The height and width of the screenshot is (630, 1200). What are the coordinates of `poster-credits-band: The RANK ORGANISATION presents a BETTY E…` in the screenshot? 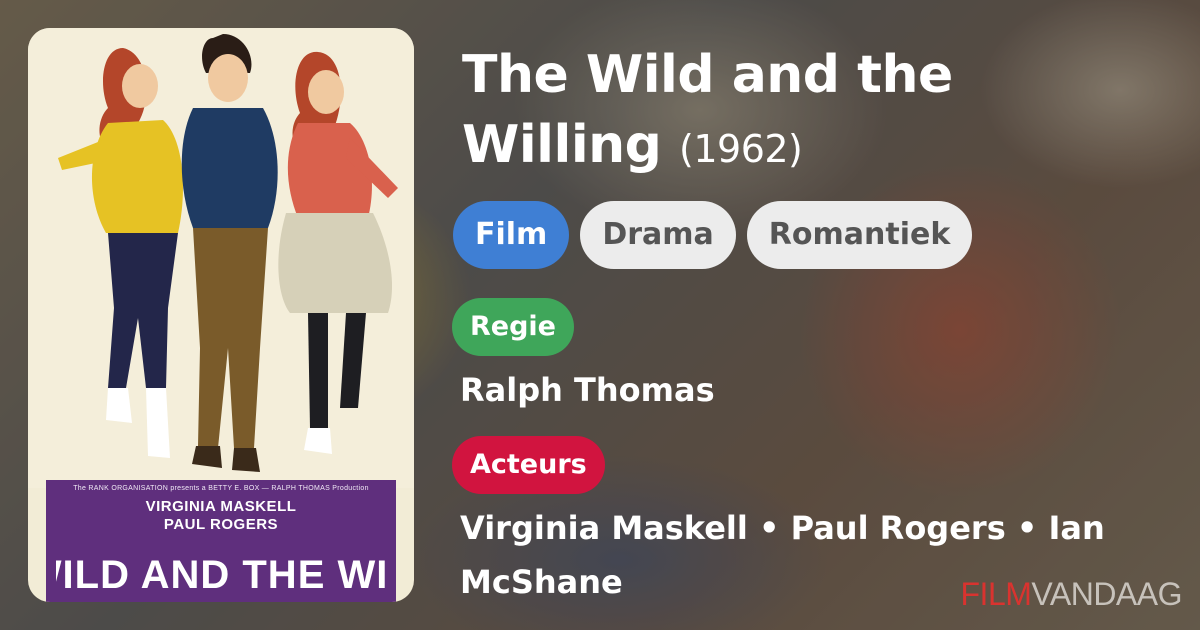 It's located at (221, 541).